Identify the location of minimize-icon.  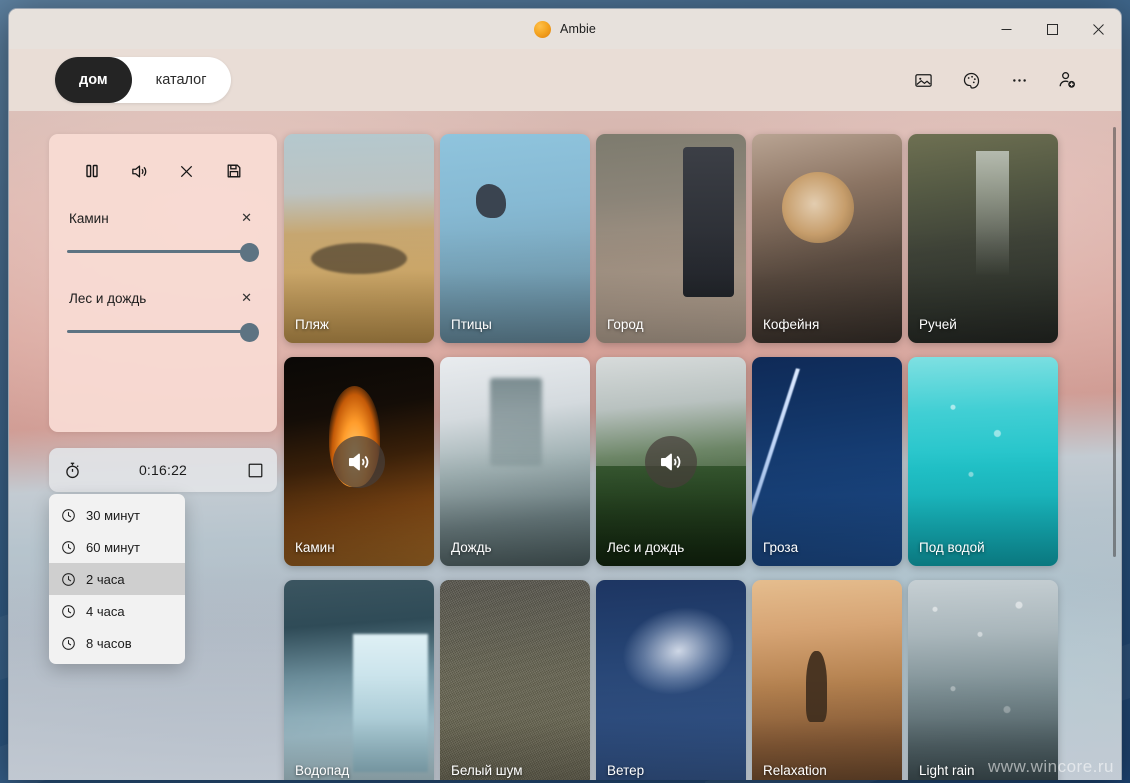
(1006, 29).